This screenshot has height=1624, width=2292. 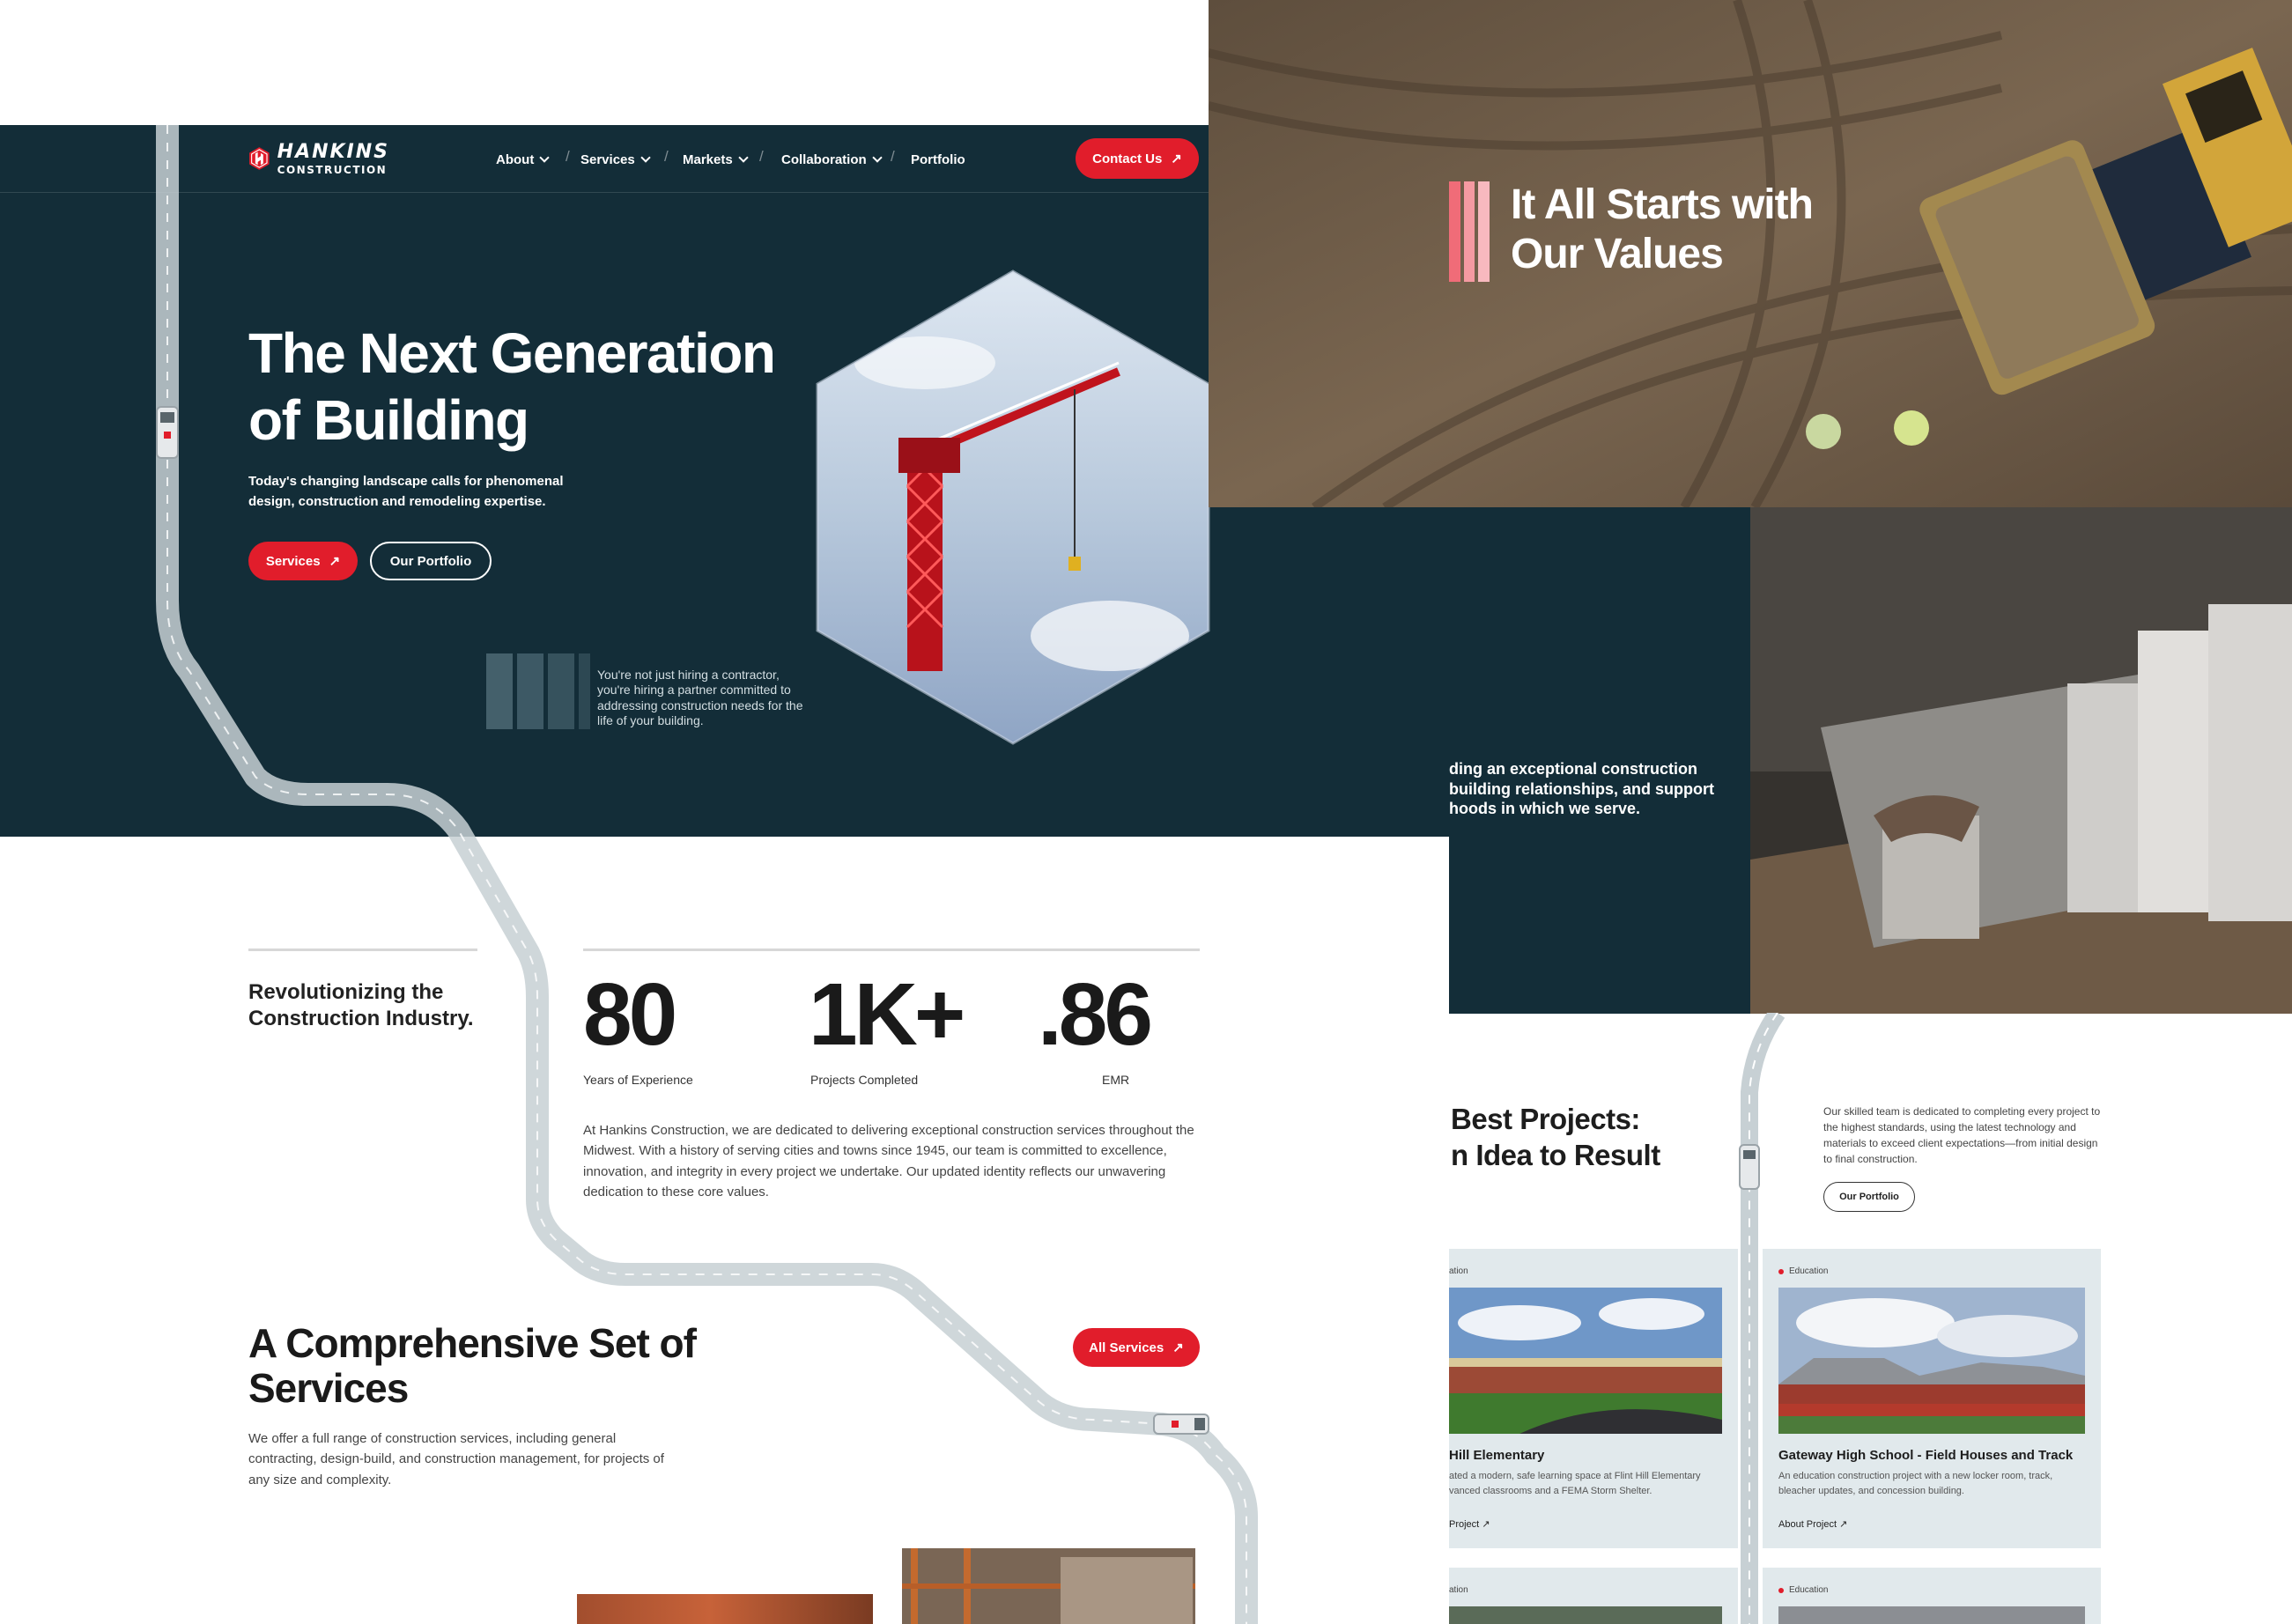 I want to click on projects-portfolio-button: Our Portfolio, so click(x=1869, y=1197).